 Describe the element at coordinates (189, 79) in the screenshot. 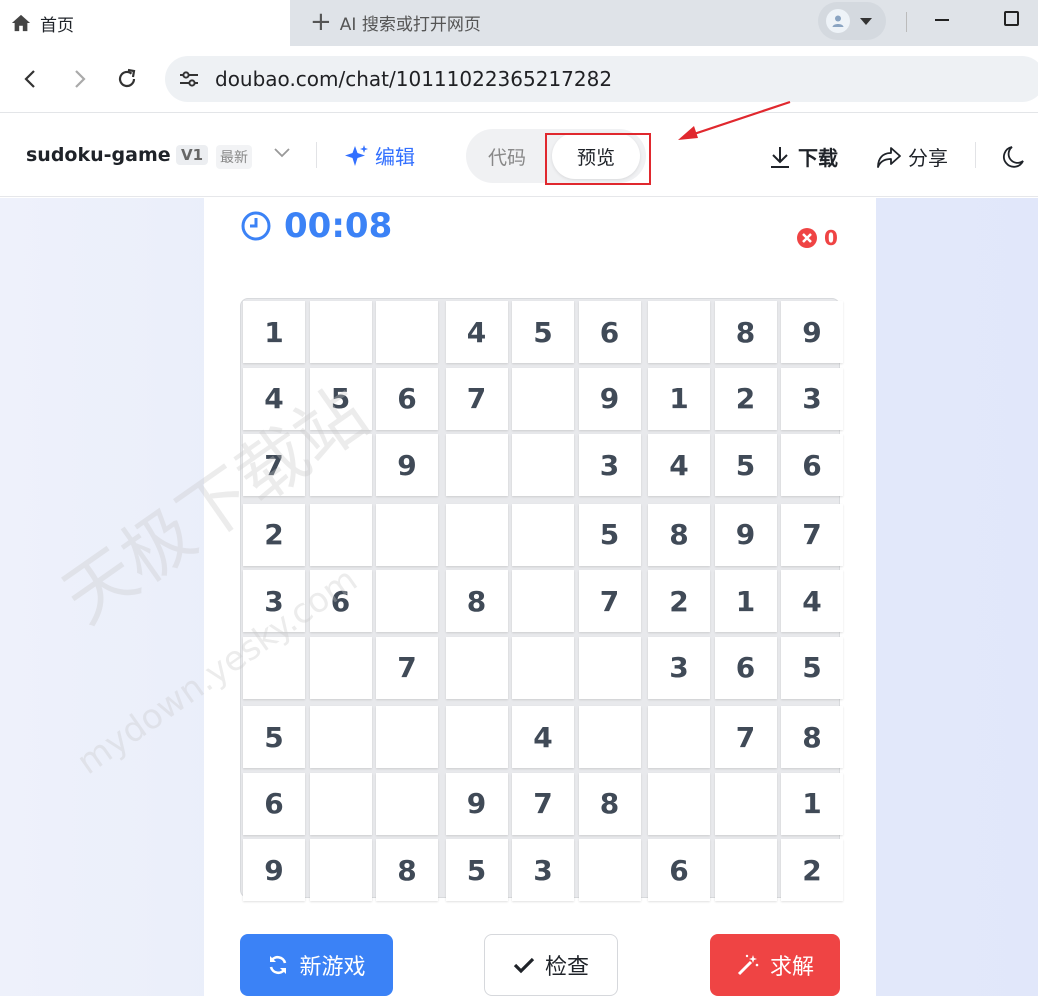

I see `tune-icon` at that location.